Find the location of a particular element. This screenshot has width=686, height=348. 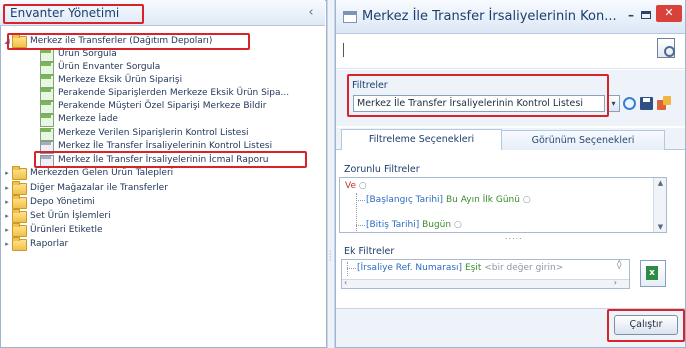

scroll-right-icon: › is located at coordinates (615, 282).